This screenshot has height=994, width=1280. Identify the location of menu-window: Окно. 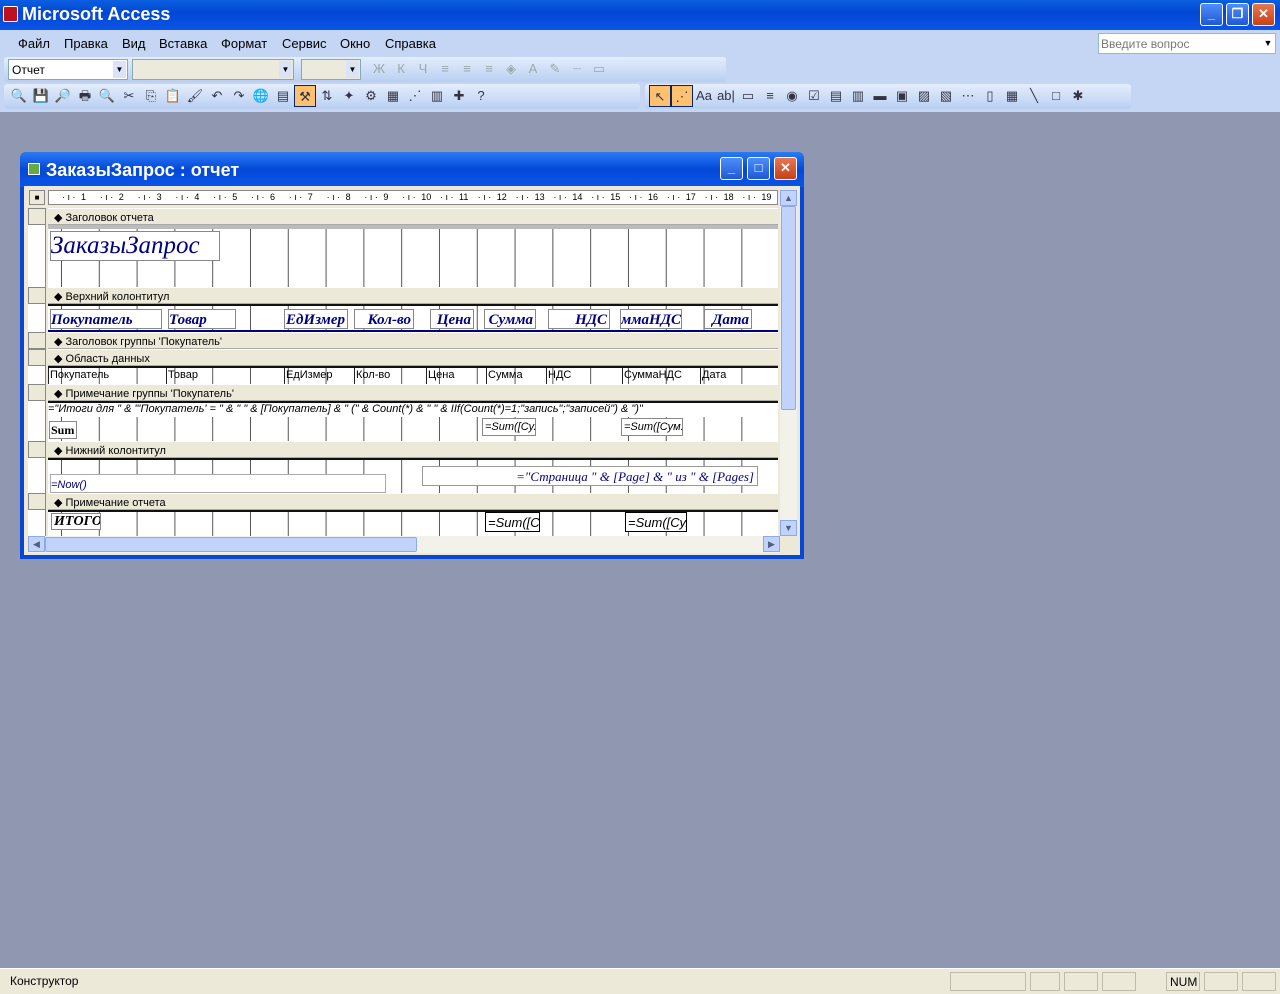
(355, 43).